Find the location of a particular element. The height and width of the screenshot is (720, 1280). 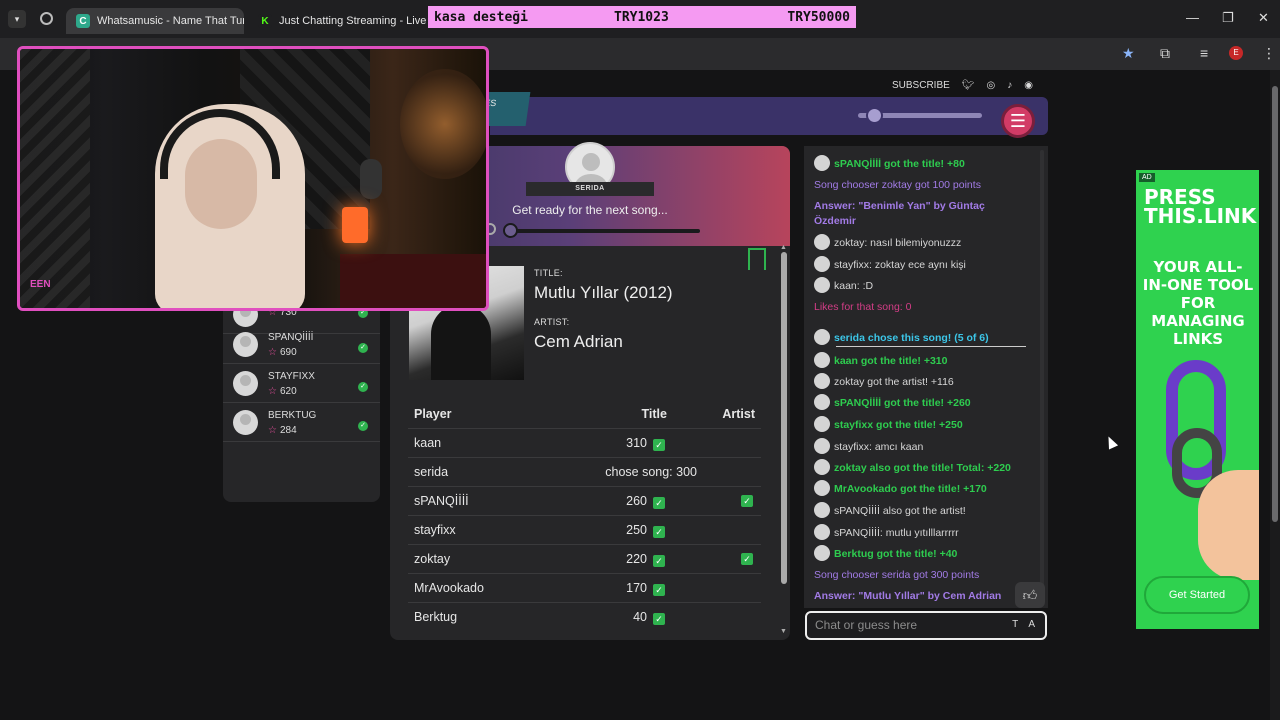

player-name: BERKTUG is located at coordinates (292, 415).